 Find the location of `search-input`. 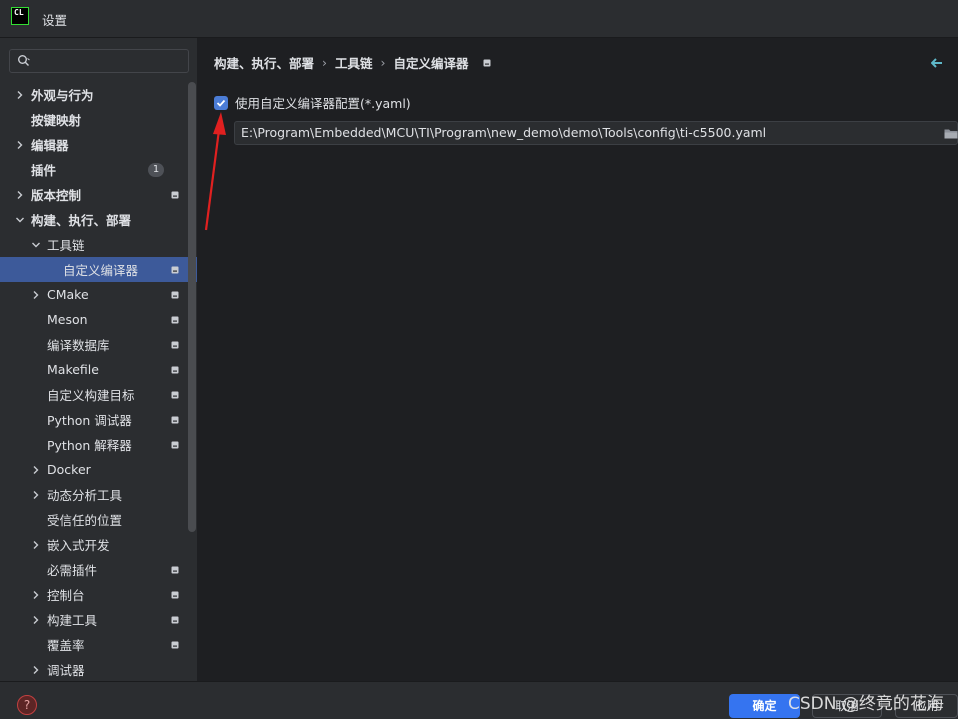

search-input is located at coordinates (99, 61).